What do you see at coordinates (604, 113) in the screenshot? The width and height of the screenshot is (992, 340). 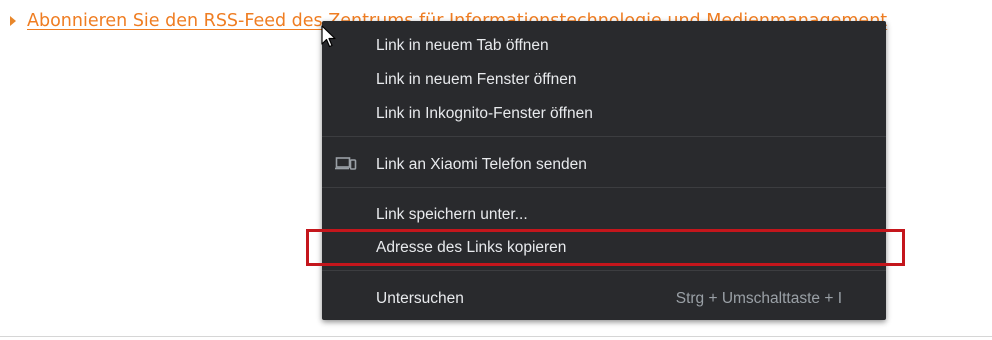 I see `menu-item-open-incognito: Link in Inkognito-Fenster öffnen` at bounding box center [604, 113].